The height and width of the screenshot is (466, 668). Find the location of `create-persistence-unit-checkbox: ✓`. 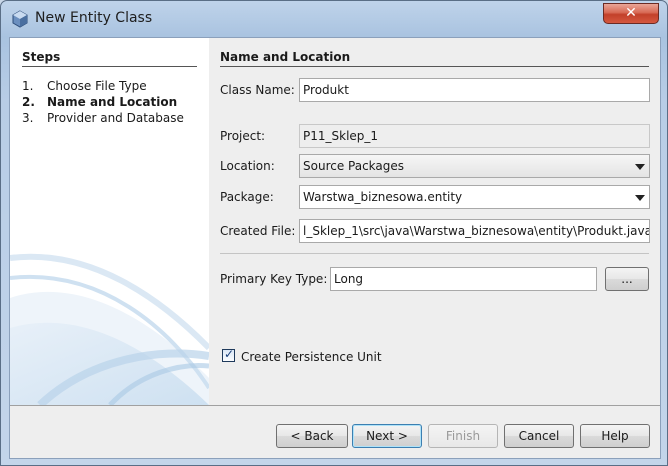

create-persistence-unit-checkbox: ✓ is located at coordinates (228, 354).